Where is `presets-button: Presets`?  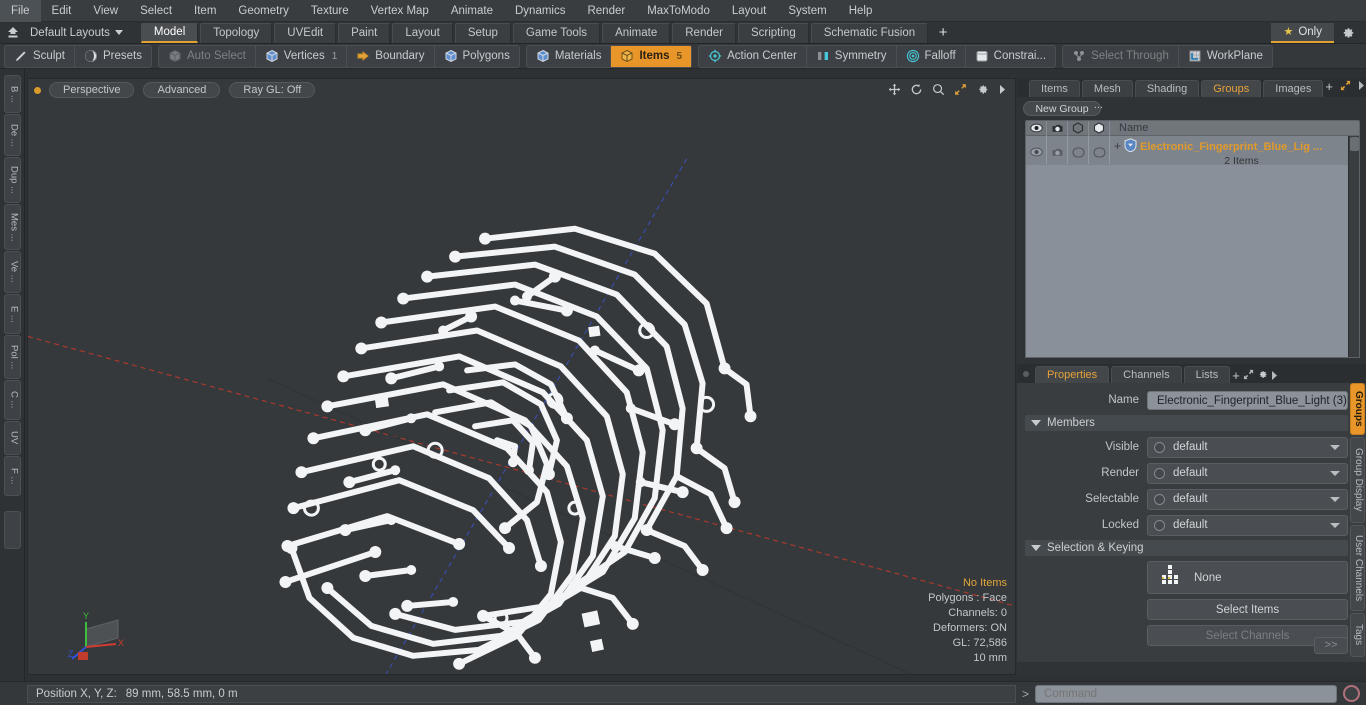
presets-button: Presets is located at coordinates (113, 56).